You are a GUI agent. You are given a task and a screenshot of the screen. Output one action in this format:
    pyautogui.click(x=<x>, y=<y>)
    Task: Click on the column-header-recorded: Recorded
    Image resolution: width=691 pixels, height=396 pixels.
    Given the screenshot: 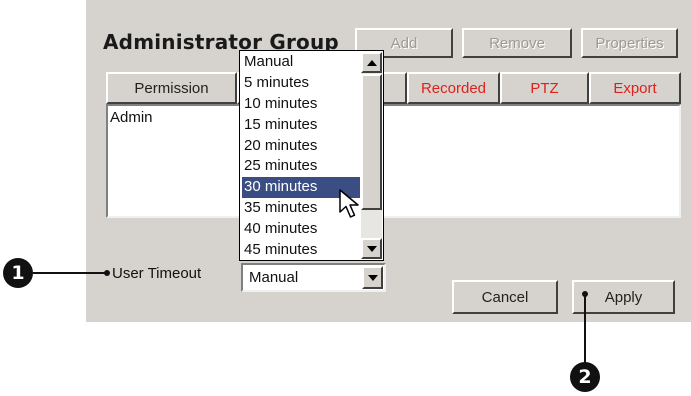 What is the action you would take?
    pyautogui.click(x=453, y=88)
    